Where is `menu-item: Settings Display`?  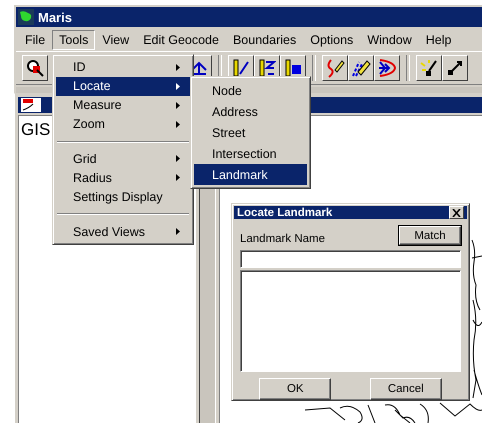
menu-item: Settings Display is located at coordinates (123, 196).